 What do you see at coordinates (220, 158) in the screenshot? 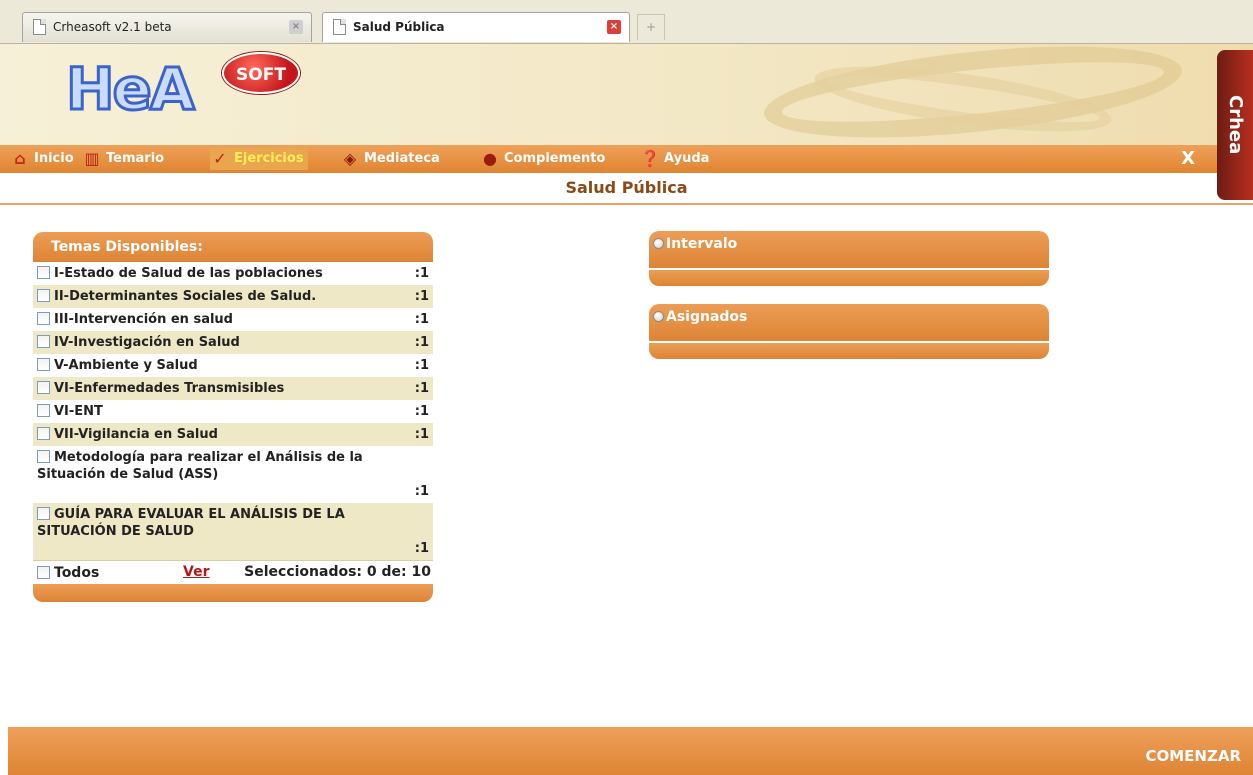
I see `checkmark-icon: ✓` at bounding box center [220, 158].